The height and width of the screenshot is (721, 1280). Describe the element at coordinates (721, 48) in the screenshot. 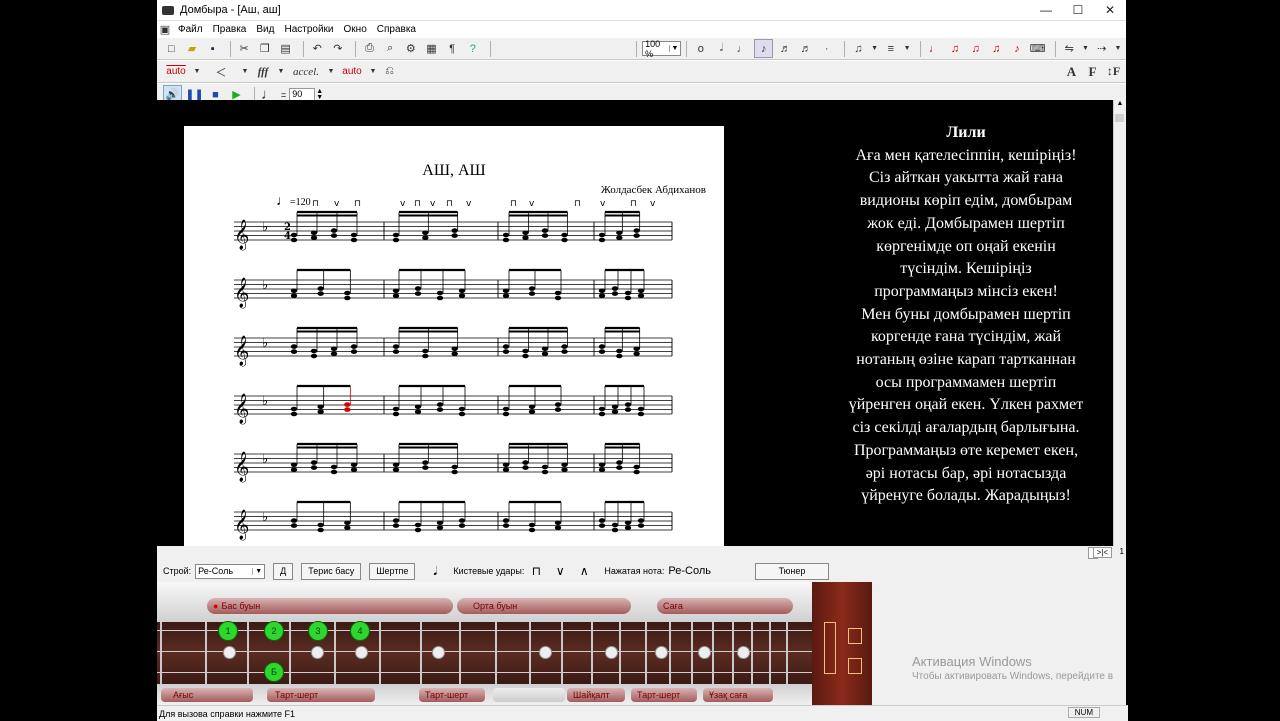

I see `half-note-icon: 𝅗𝅥` at that location.